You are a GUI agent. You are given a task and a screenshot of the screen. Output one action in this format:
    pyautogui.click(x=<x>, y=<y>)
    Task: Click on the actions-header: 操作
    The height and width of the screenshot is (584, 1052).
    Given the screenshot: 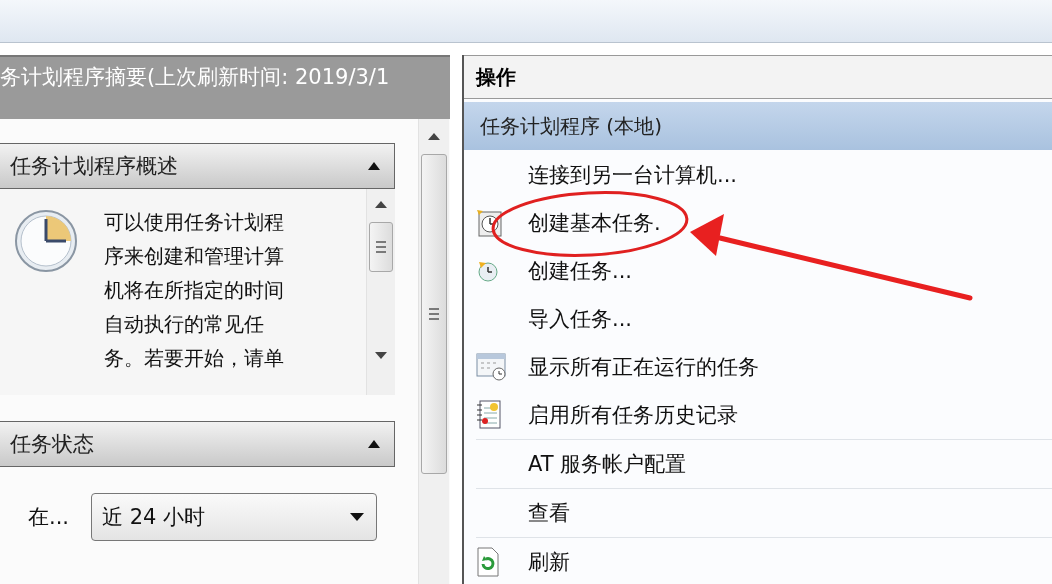 What is the action you would take?
    pyautogui.click(x=758, y=77)
    